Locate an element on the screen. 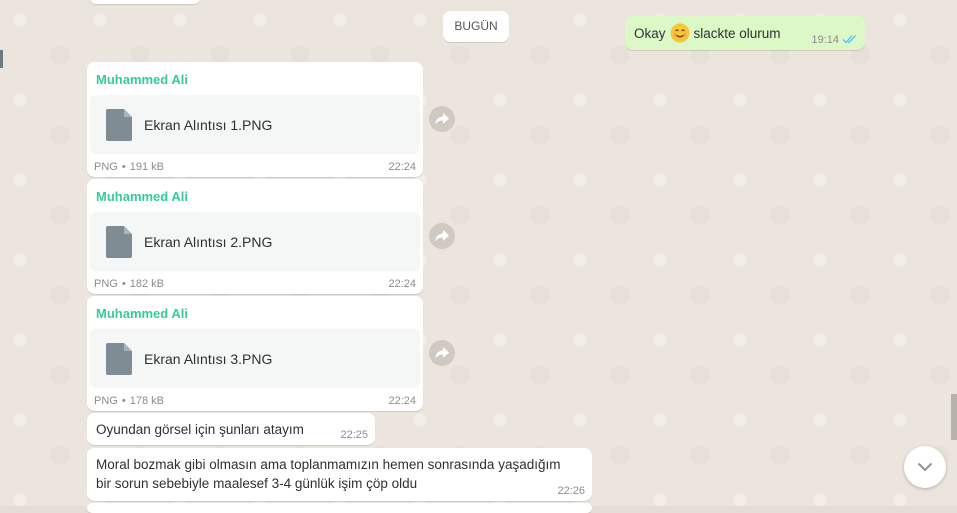 The height and width of the screenshot is (513, 957). date-chip: BUGÜN is located at coordinates (476, 26).